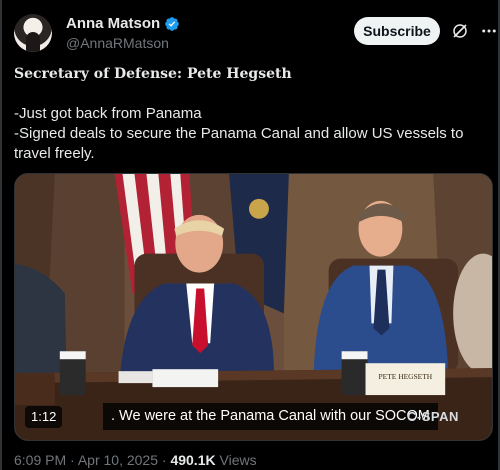 This screenshot has height=470, width=500. What do you see at coordinates (33, 33) in the screenshot?
I see `avatar` at bounding box center [33, 33].